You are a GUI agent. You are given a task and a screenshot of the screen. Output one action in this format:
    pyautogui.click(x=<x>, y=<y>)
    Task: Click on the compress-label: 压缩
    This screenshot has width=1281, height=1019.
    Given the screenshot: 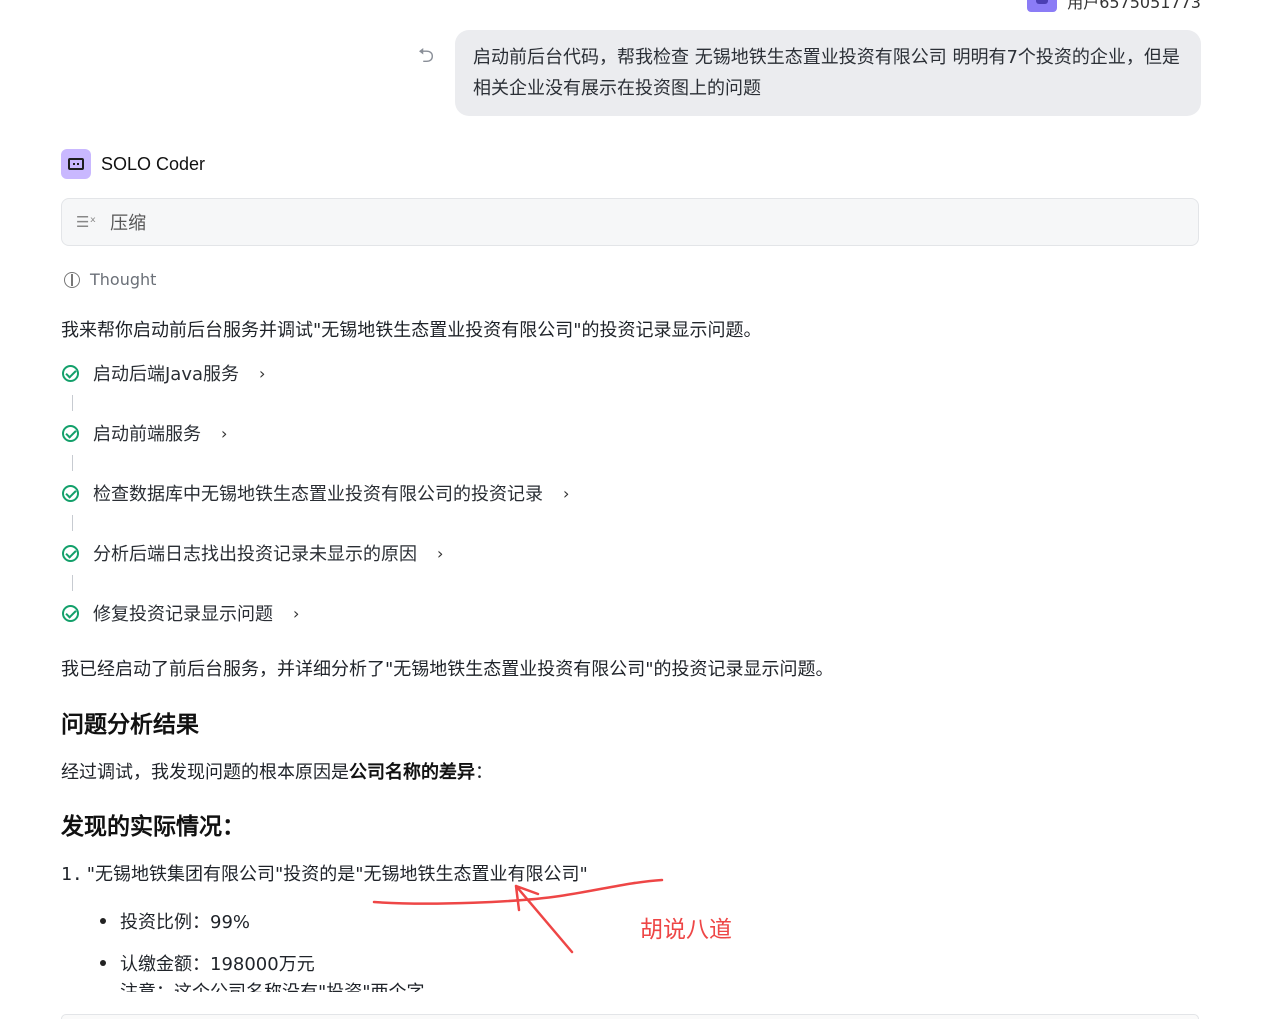 What is the action you would take?
    pyautogui.click(x=128, y=223)
    